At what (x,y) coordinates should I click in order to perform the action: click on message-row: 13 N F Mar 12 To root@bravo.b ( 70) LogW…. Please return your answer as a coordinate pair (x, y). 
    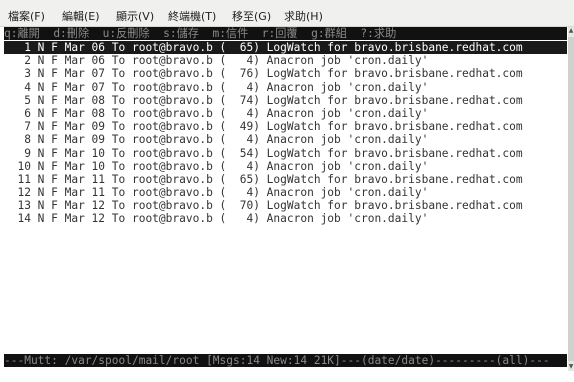
    Looking at the image, I should click on (285, 205).